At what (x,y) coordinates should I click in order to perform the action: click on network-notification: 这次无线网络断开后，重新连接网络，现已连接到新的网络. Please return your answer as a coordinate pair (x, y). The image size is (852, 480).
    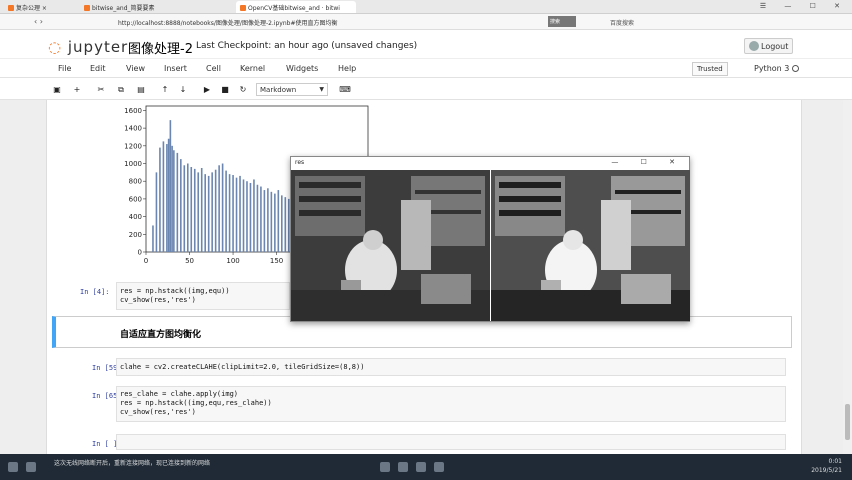
    Looking at the image, I should click on (132, 463).